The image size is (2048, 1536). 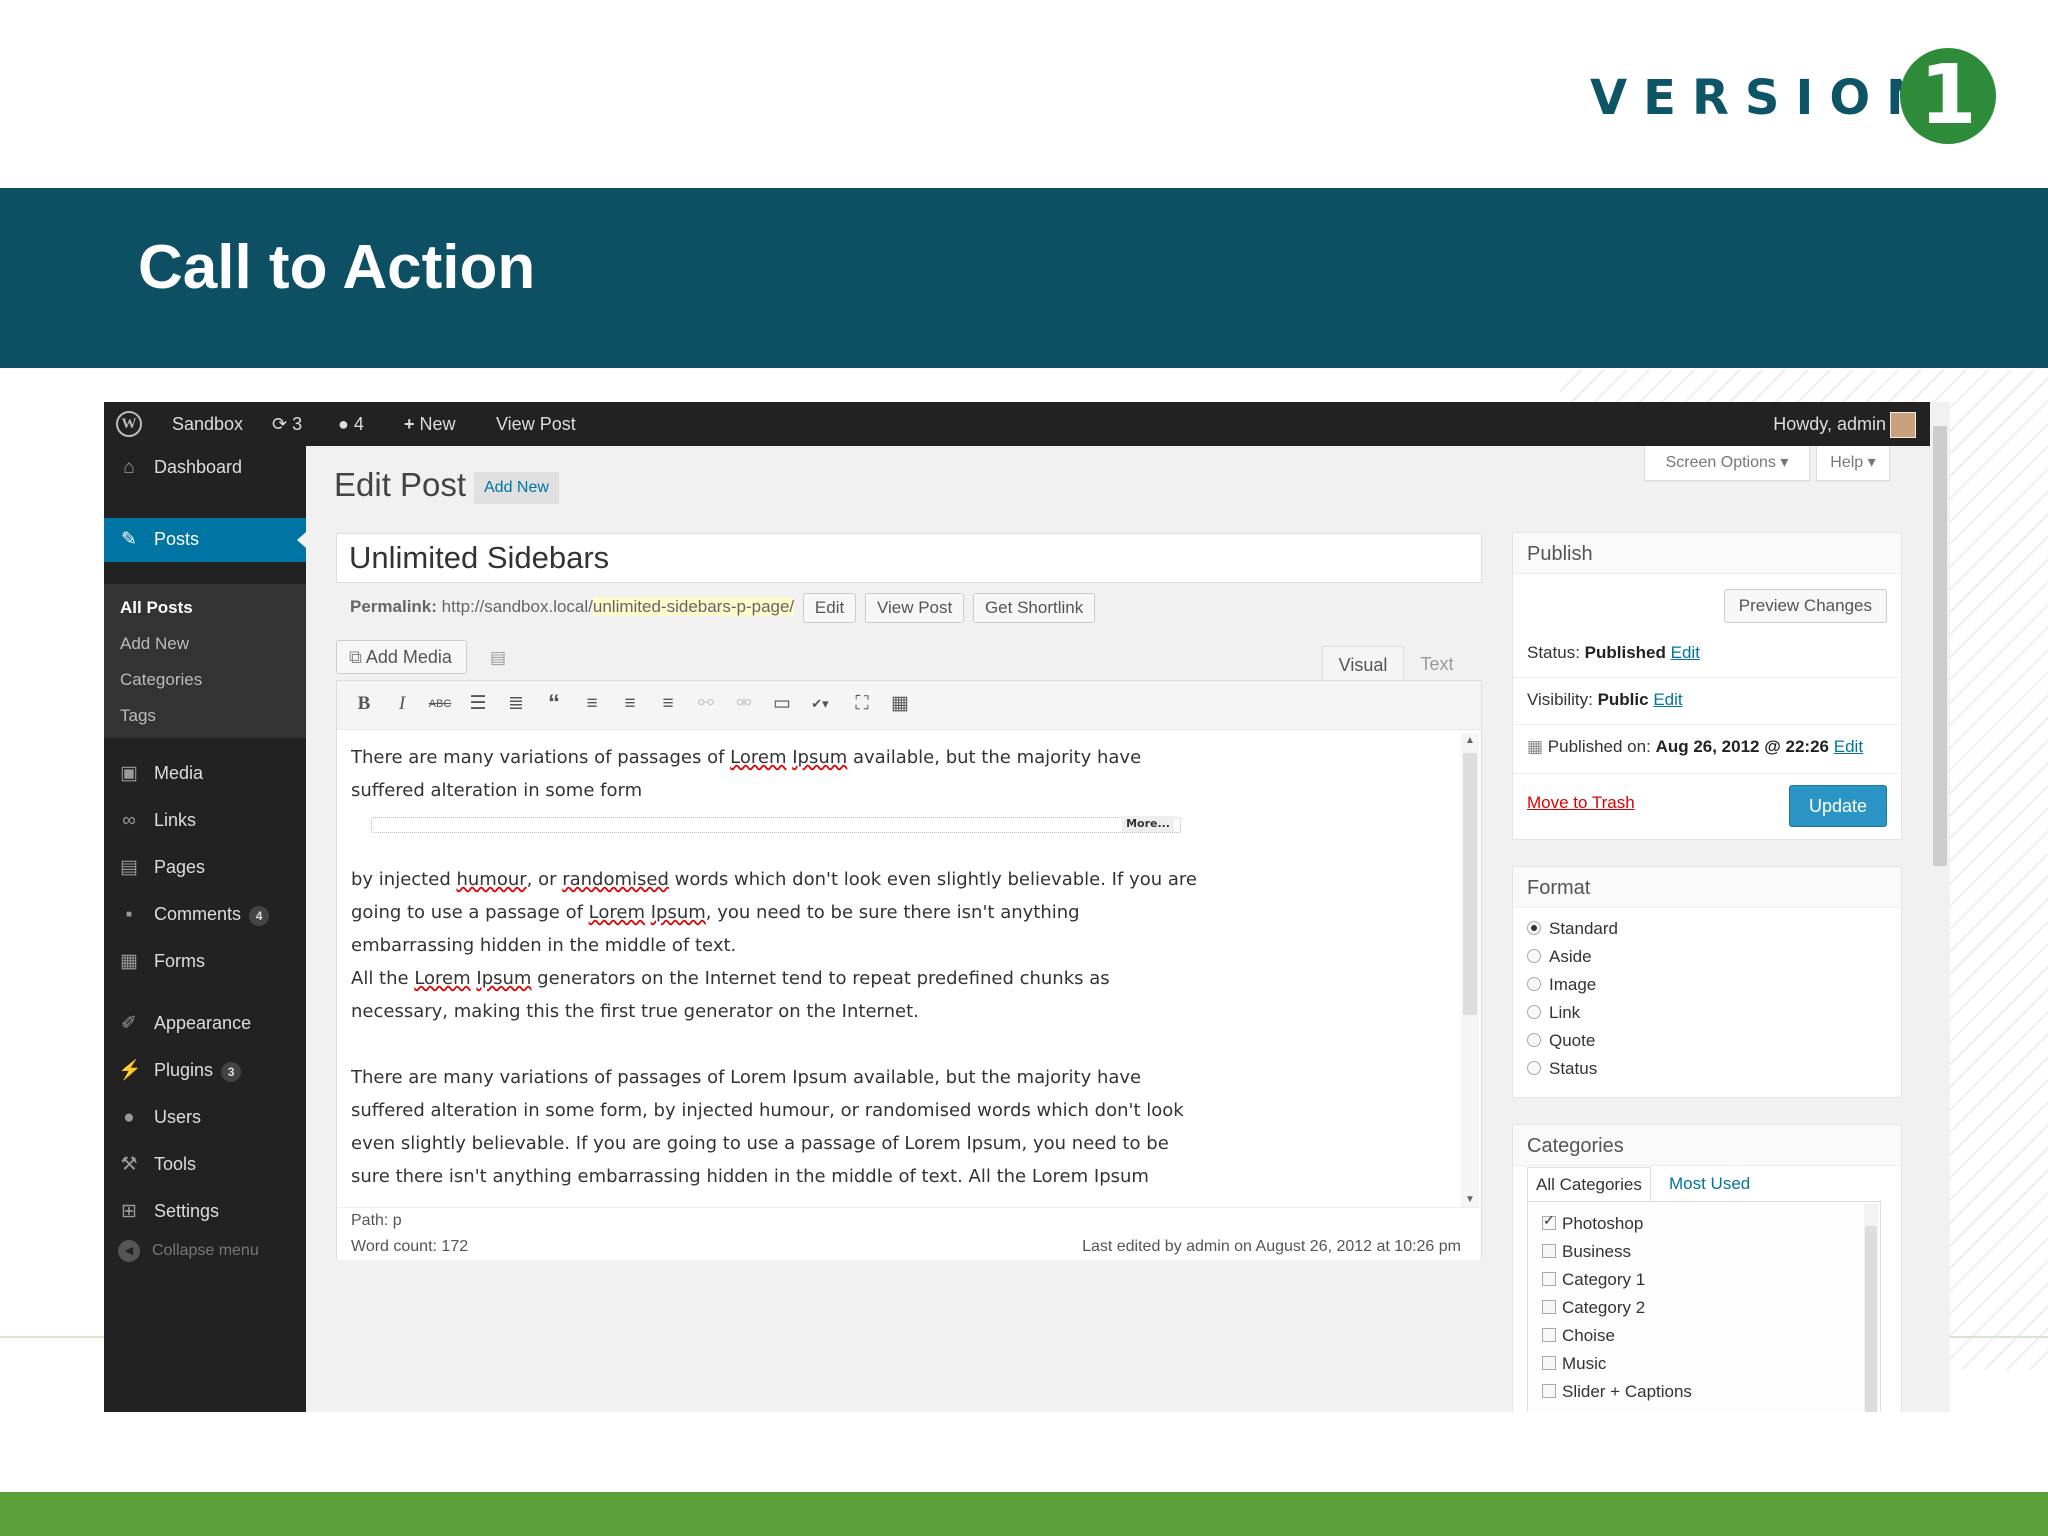 What do you see at coordinates (1562, 1069) in the screenshot?
I see `format-option-status: Status` at bounding box center [1562, 1069].